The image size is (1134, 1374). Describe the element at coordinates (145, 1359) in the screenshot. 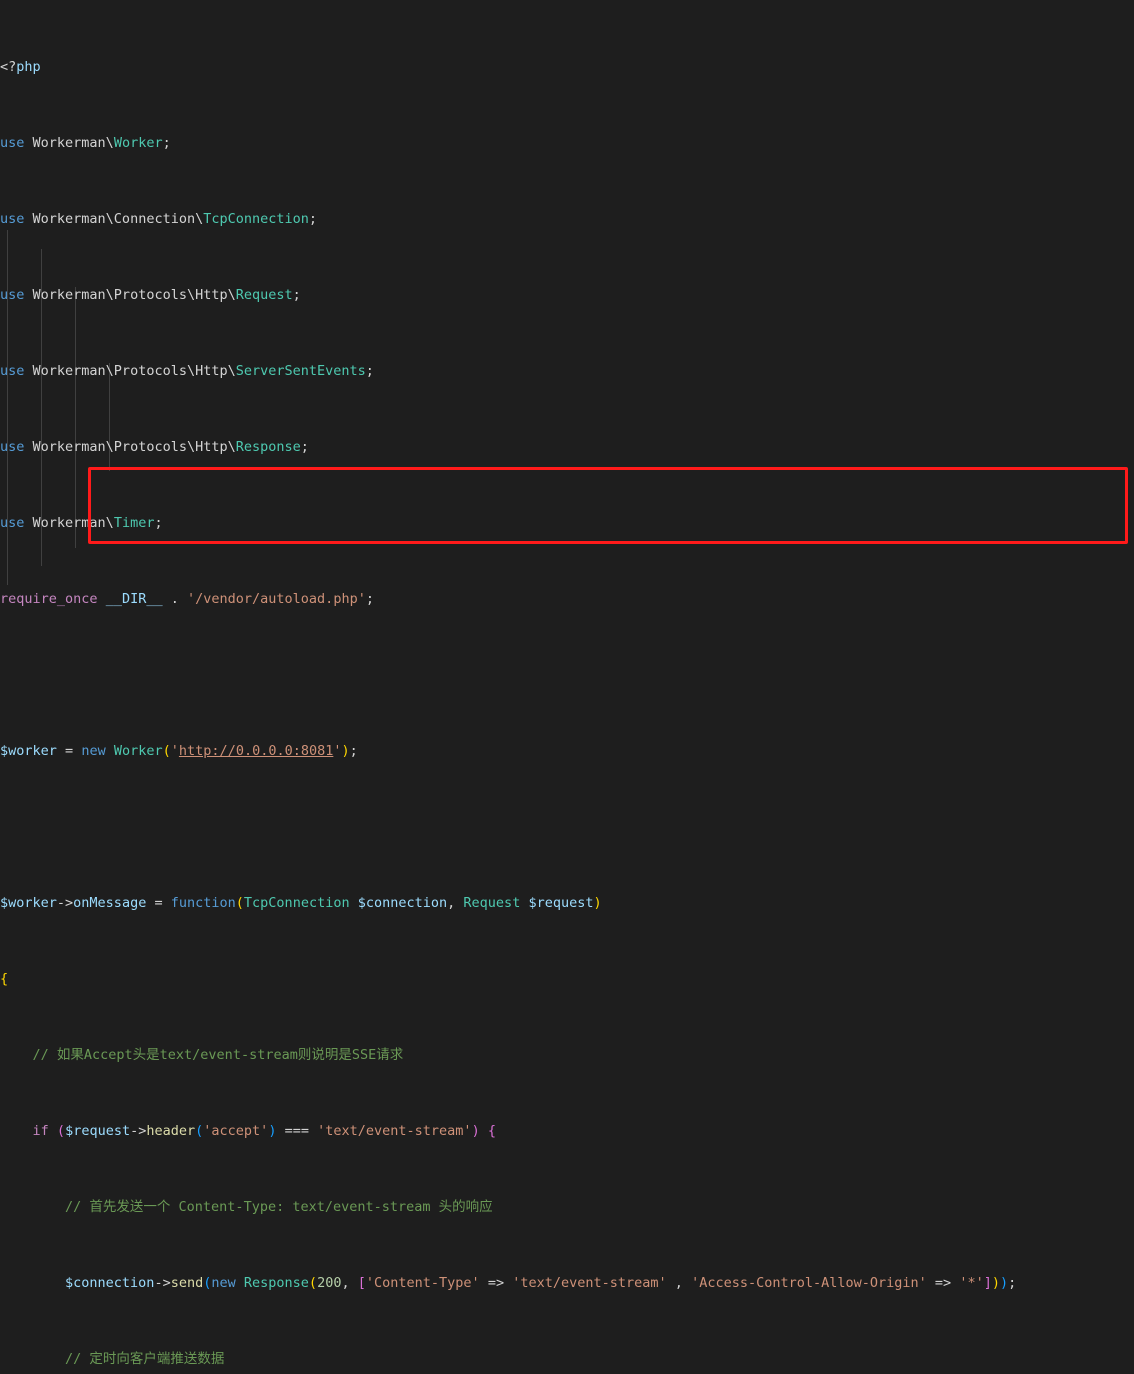

I see `code-line: // 定时向客户端推送数据` at that location.